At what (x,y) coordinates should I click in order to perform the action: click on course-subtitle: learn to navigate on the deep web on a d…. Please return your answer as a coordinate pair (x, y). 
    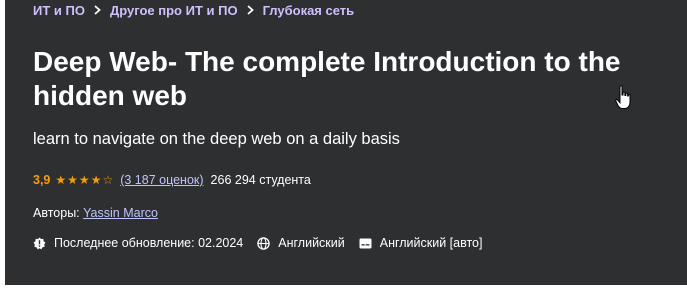
    Looking at the image, I should click on (216, 139).